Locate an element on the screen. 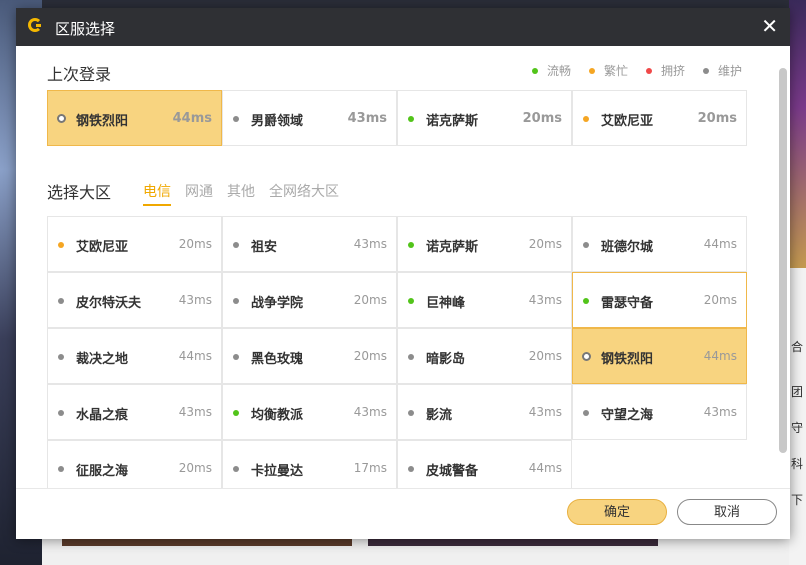 The height and width of the screenshot is (565, 806). server-card: 艾欧尼亚 20ms is located at coordinates (134, 244).